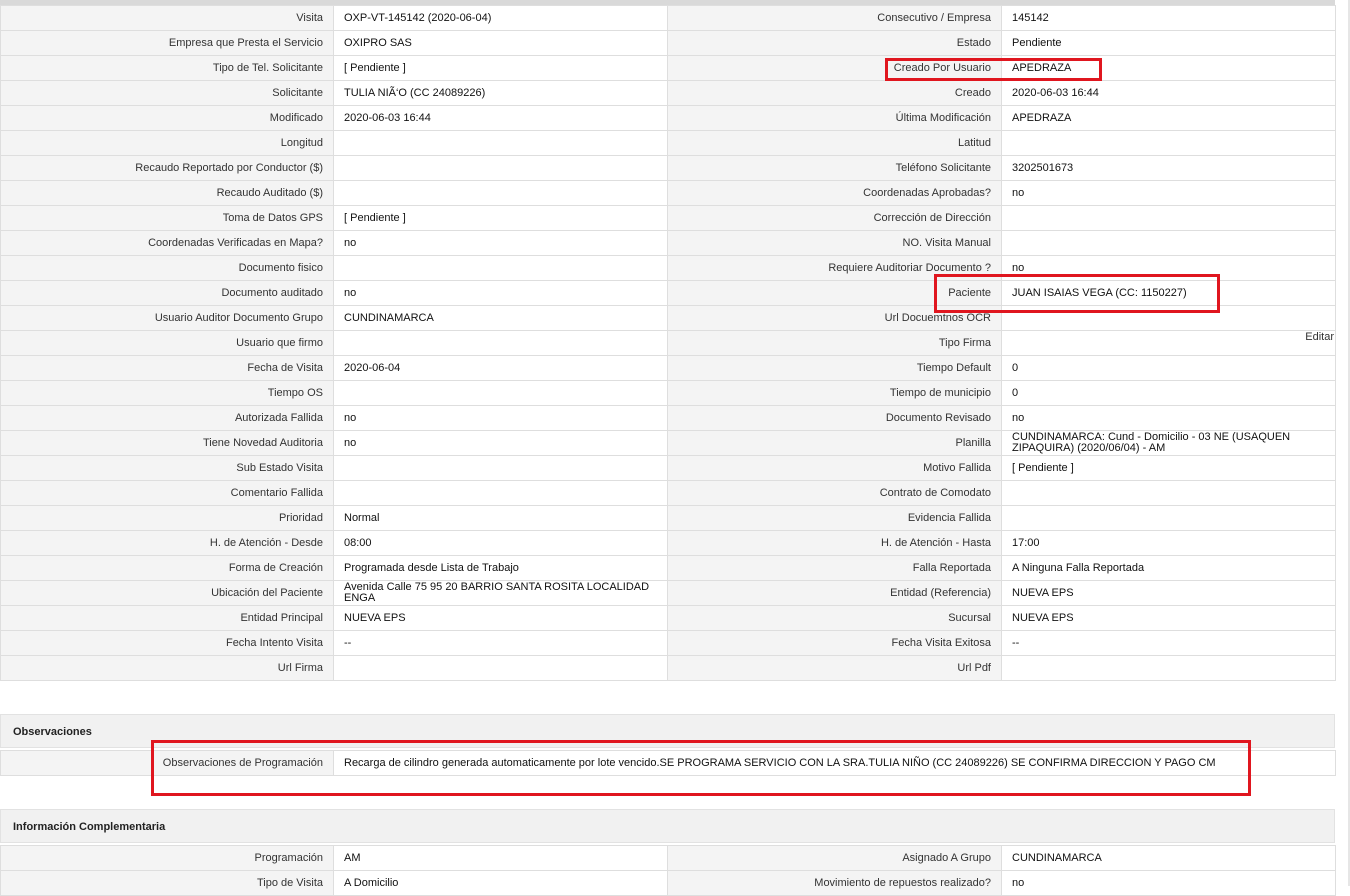  Describe the element at coordinates (834, 393) in the screenshot. I see `field-label: Tiempo de municipio` at that location.